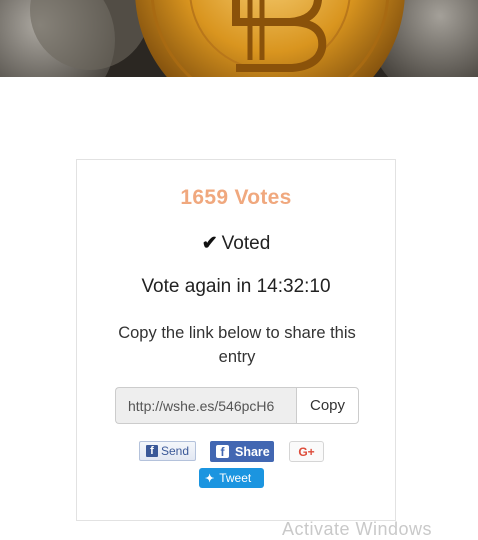 The height and width of the screenshot is (540, 478). I want to click on check-icon: ✔, so click(209, 243).